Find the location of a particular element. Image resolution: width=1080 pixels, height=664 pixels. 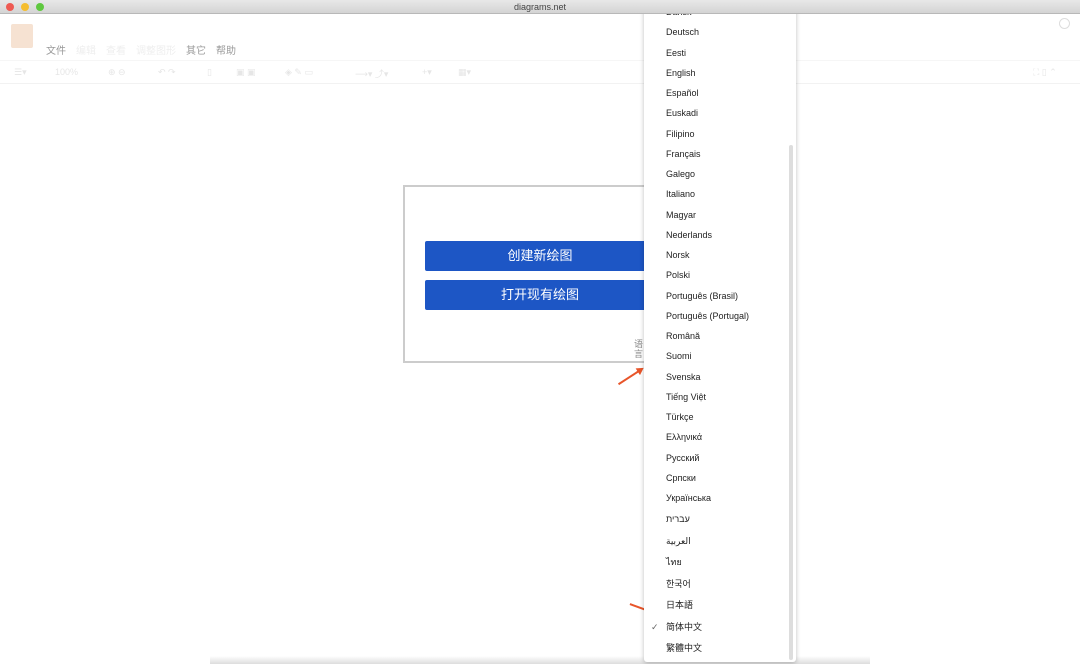

menu-bar: 文件 编辑 查看 调整图形 其它 帮助 is located at coordinates (141, 49).